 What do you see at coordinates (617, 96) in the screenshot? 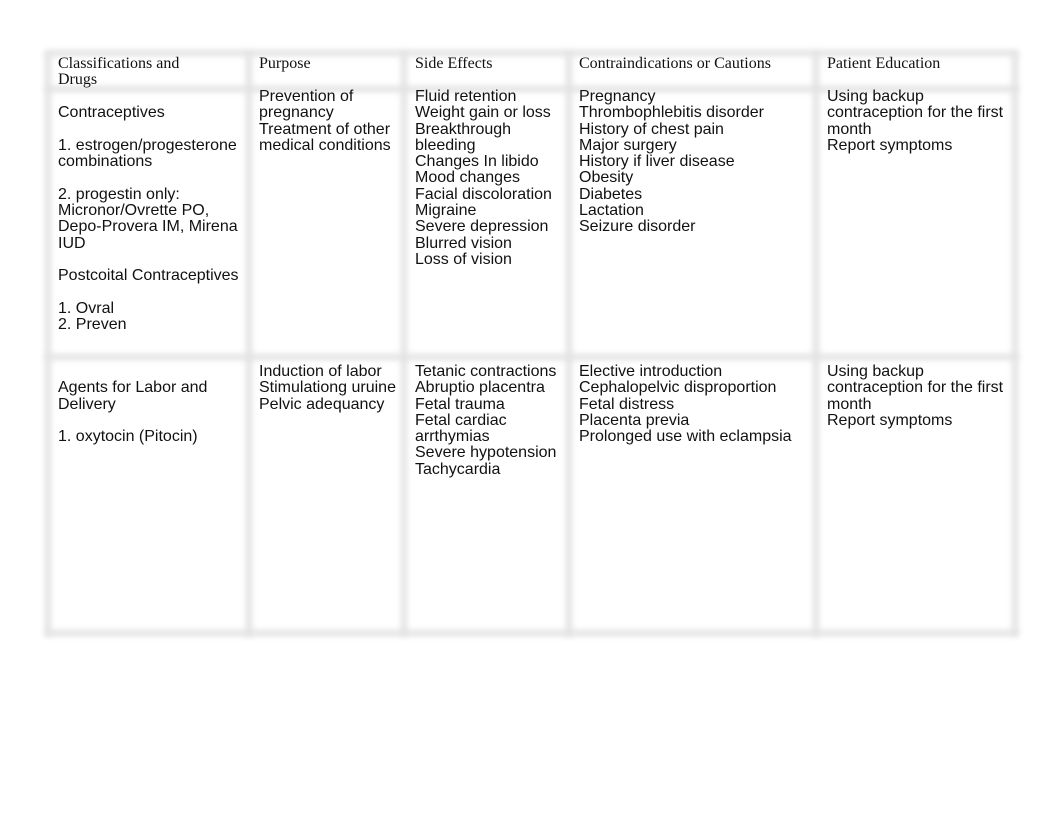
I see `cell-line: Pregnancy` at bounding box center [617, 96].